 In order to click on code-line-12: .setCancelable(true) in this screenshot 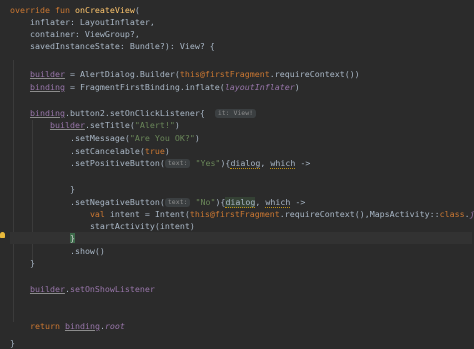, I will do `click(119, 151)`.